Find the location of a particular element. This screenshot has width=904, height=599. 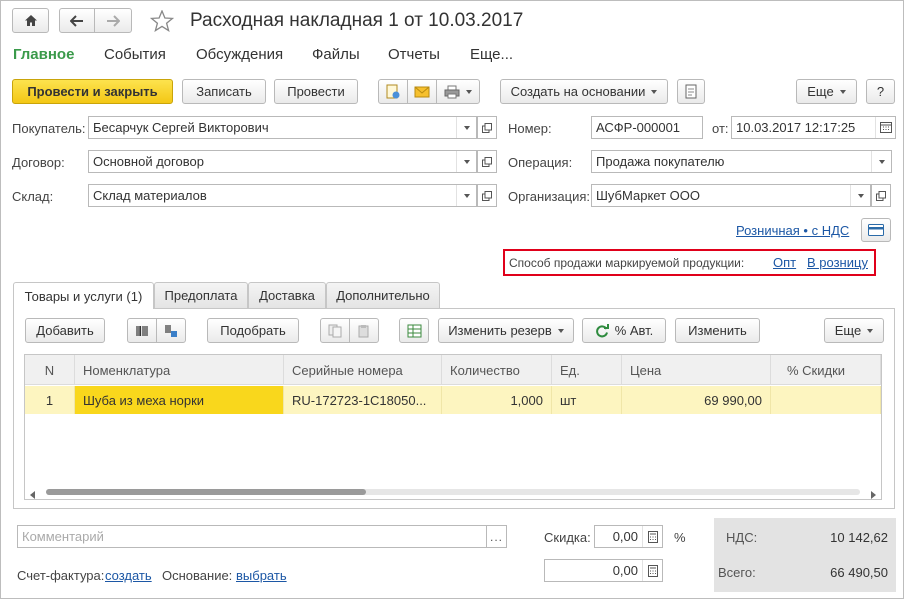

add-row-button: Добавить is located at coordinates (65, 330).